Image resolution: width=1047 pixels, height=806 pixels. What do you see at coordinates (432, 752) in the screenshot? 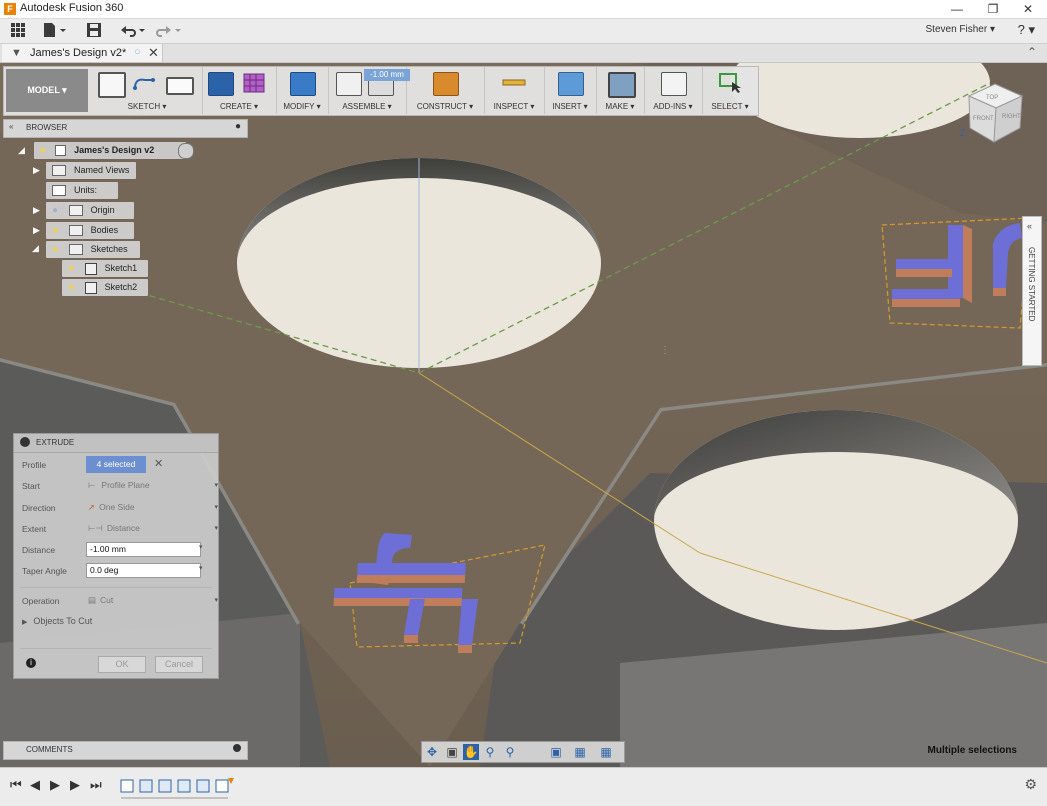
I see `orbit-icon: ✥` at bounding box center [432, 752].